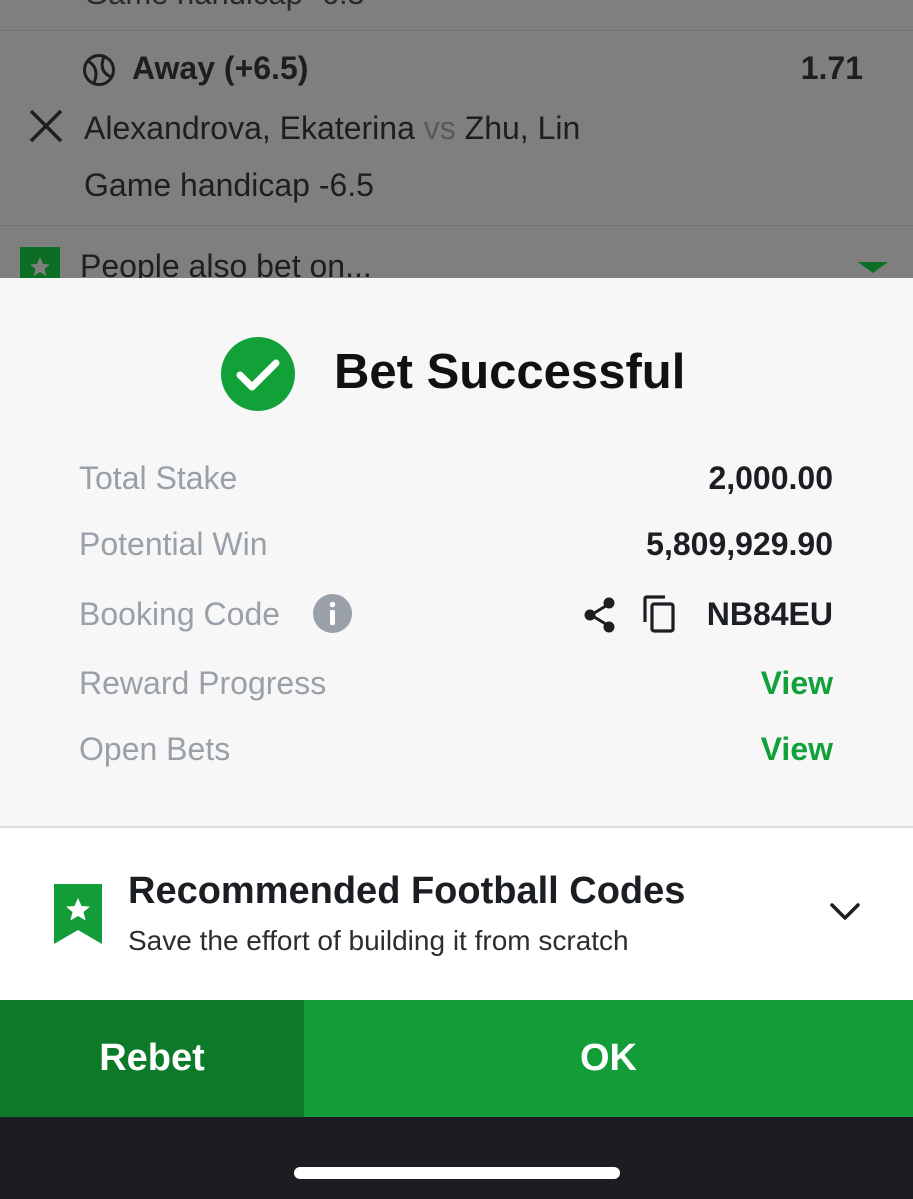 This screenshot has height=1199, width=913. I want to click on away-player: Zhu, Lin, so click(522, 128).